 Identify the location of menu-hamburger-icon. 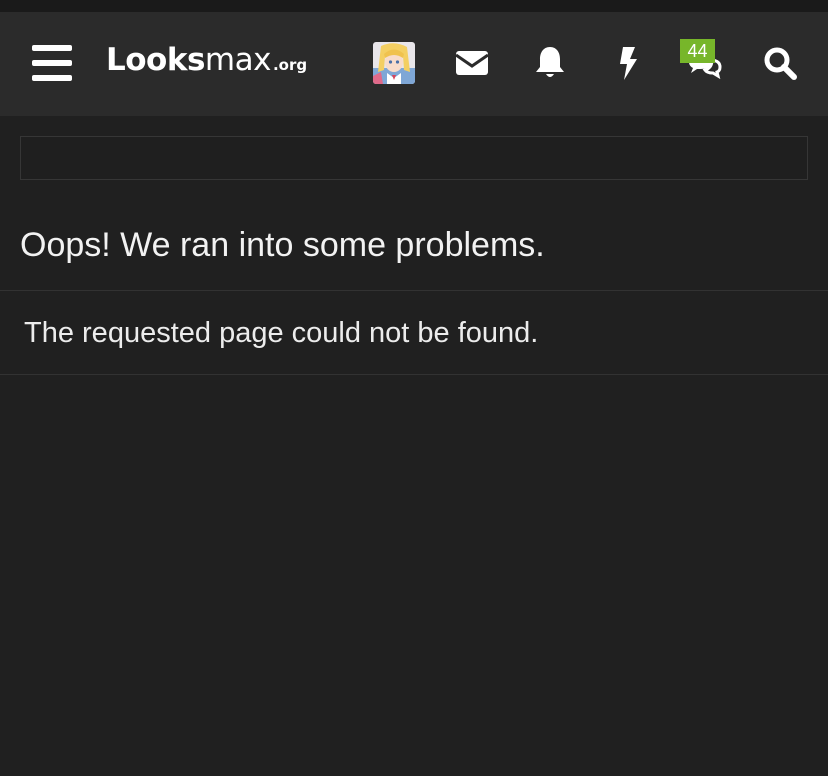
(52, 63).